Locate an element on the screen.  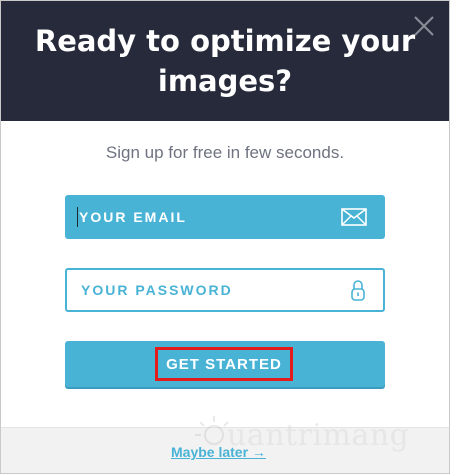
email-field is located at coordinates (225, 217).